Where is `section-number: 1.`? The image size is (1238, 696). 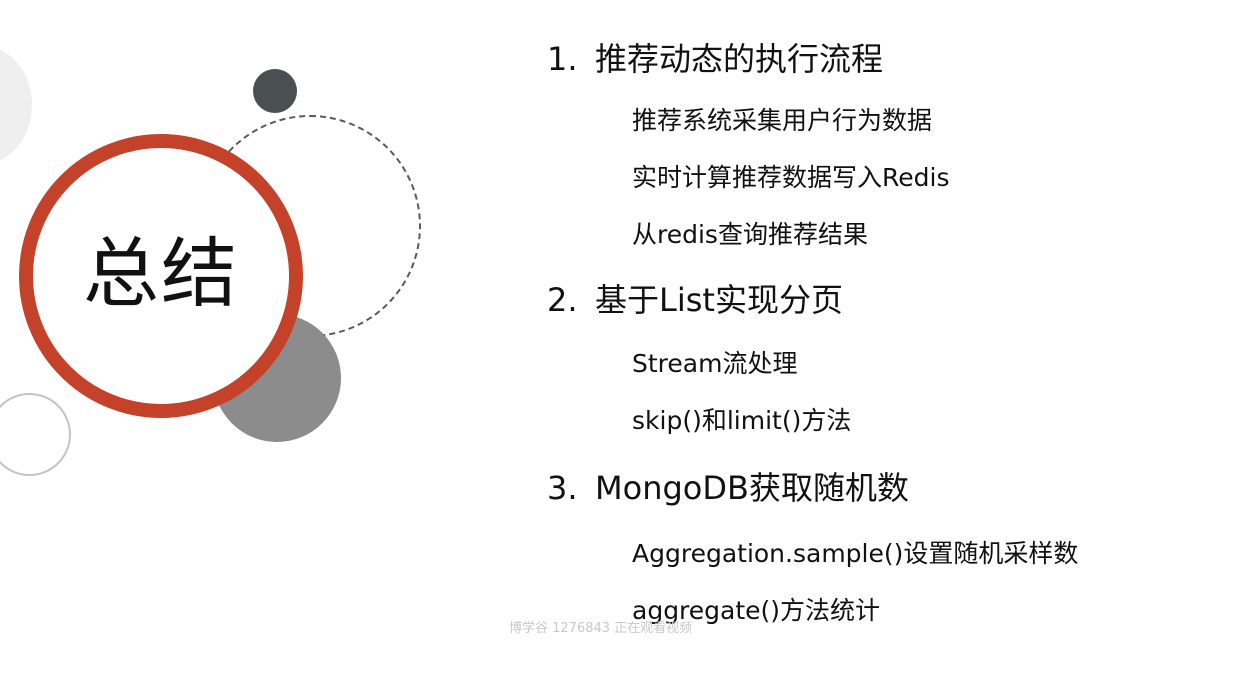
section-number: 1. is located at coordinates (562, 59).